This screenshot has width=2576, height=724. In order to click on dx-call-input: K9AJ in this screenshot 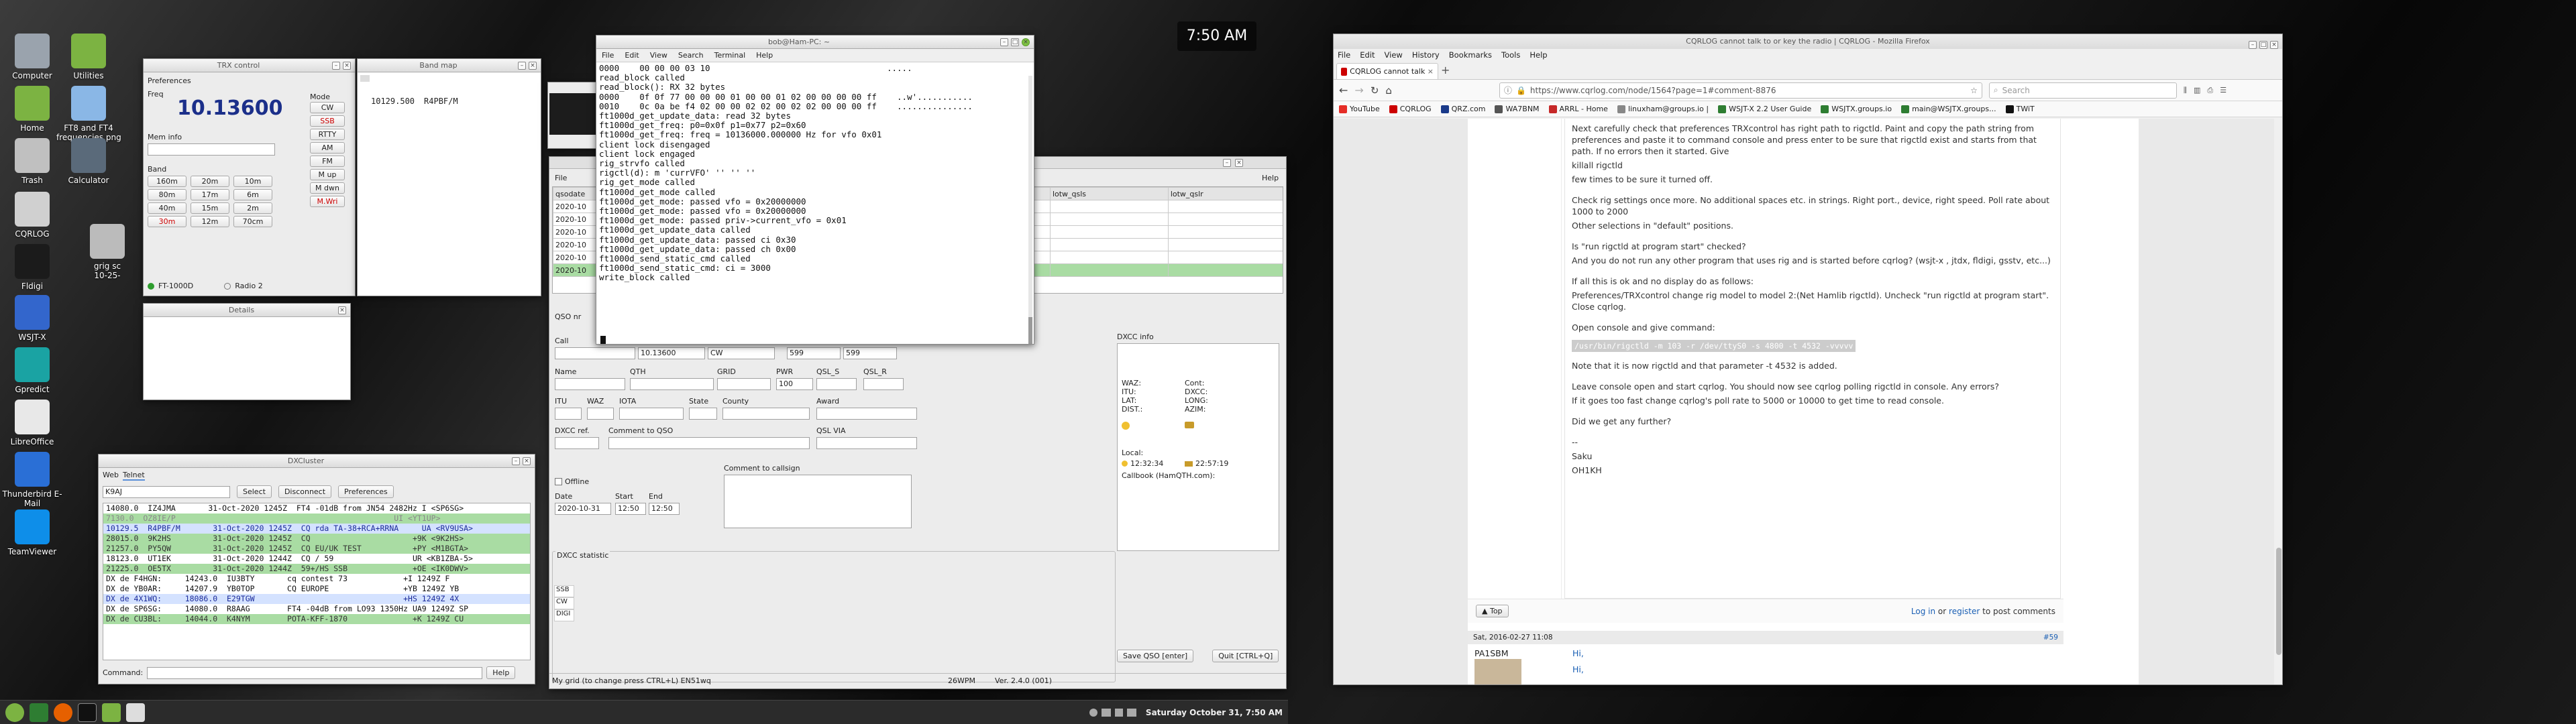, I will do `click(166, 491)`.